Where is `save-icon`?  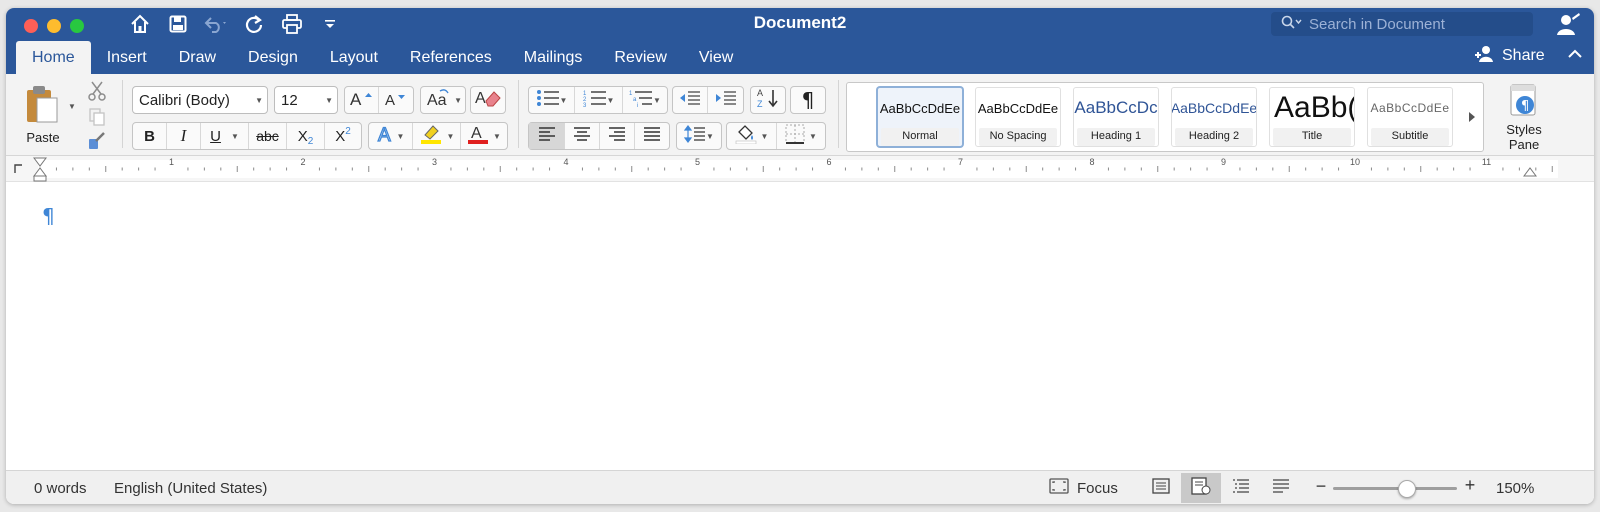 save-icon is located at coordinates (178, 24).